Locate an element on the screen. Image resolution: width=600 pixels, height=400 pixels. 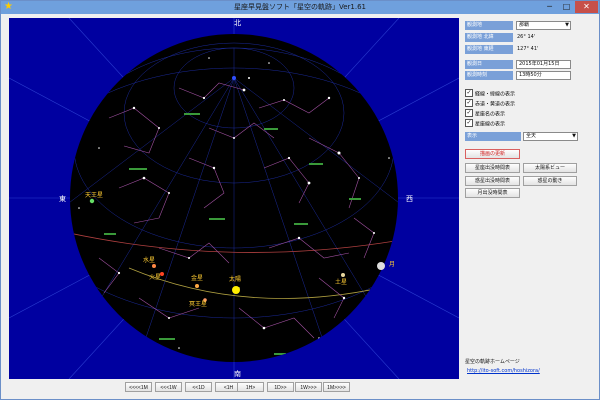
constellation-rise-set-button: 星座出没時間表 is located at coordinates (492, 168).